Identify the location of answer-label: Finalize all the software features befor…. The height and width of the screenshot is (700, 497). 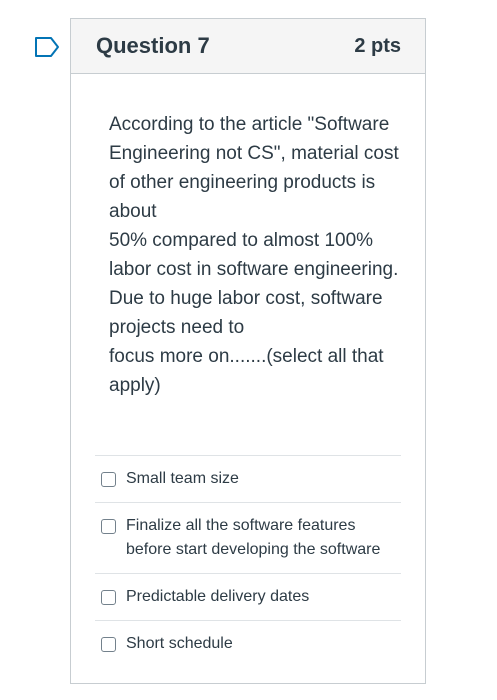
(253, 537).